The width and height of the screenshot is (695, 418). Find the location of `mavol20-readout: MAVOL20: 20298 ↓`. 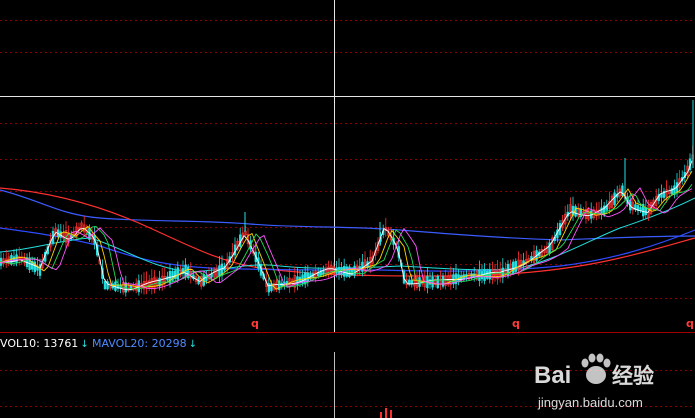

mavol20-readout: MAVOL20: 20298 ↓ is located at coordinates (144, 344).